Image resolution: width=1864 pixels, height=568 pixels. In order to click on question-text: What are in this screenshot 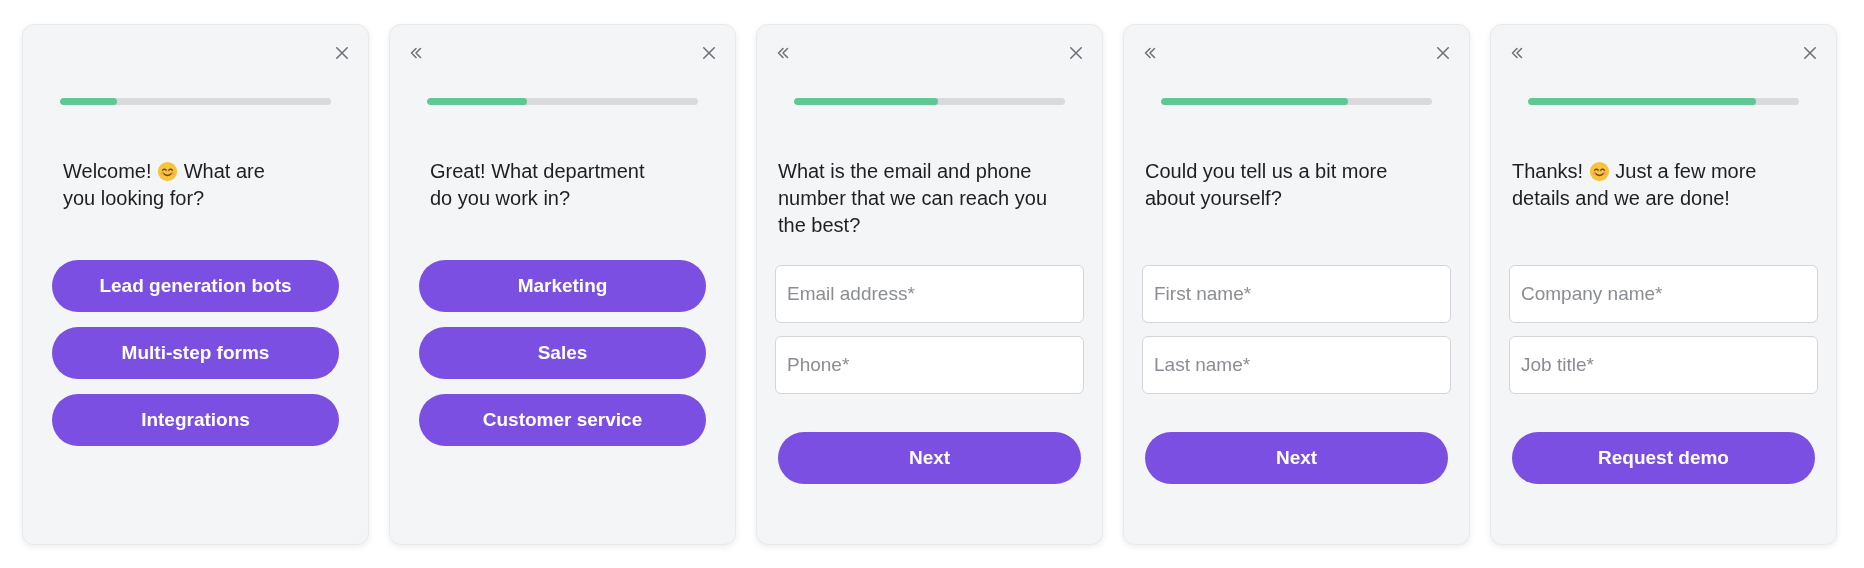, I will do `click(224, 171)`.